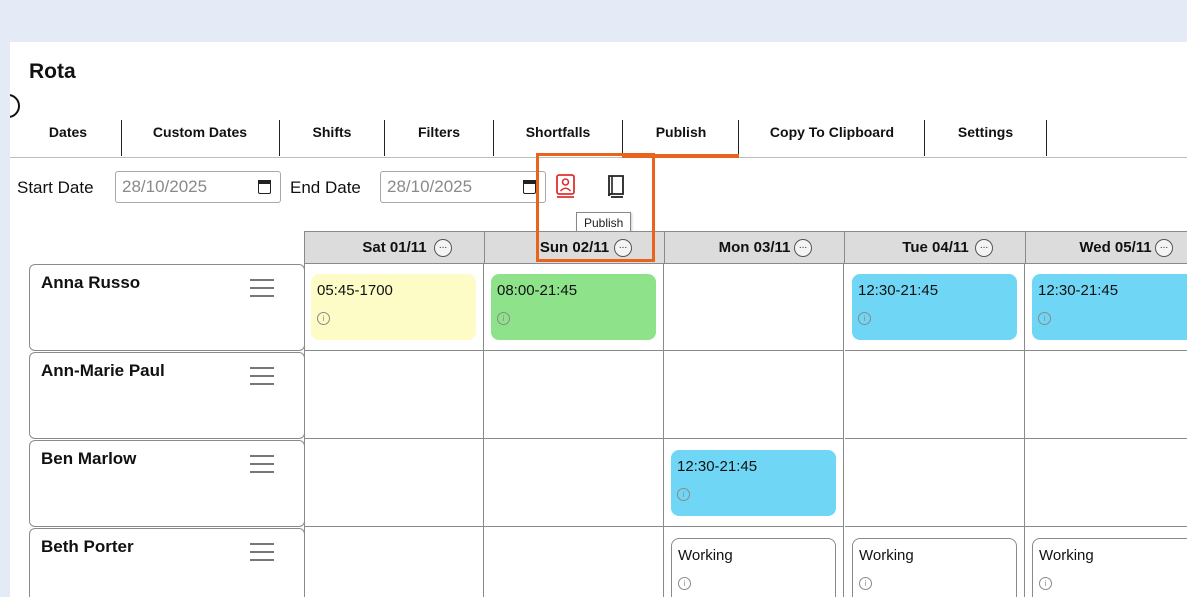 Image resolution: width=1187 pixels, height=597 pixels. Describe the element at coordinates (52, 71) in the screenshot. I see `page-title: Rota` at that location.